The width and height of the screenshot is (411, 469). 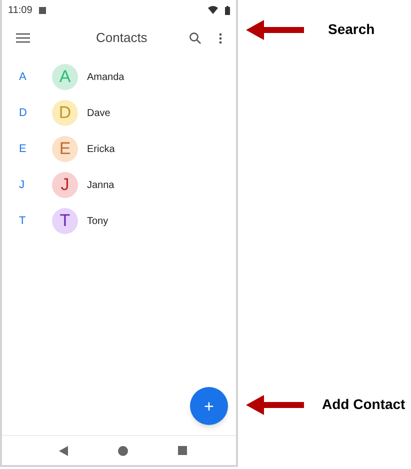 I want to click on contact-name: Tony, so click(x=97, y=221).